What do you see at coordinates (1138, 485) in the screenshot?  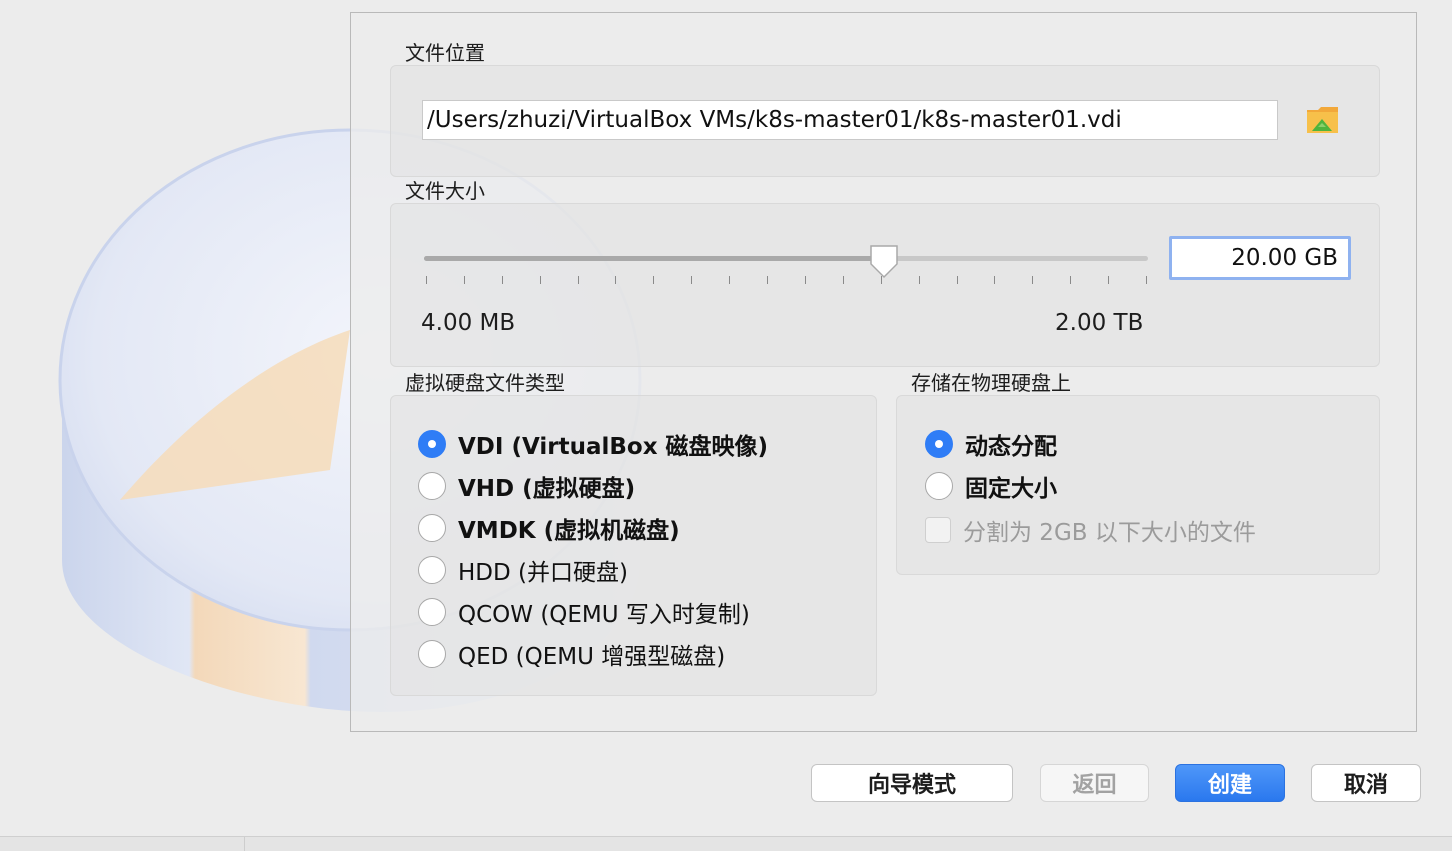 I see `storage-group: 动态分配 固定大小 分割为 2GB 以下大小的文件` at bounding box center [1138, 485].